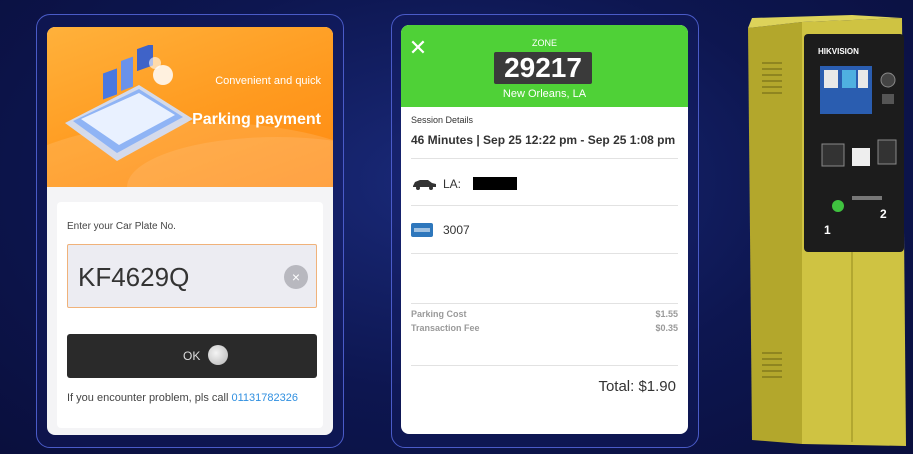 The width and height of the screenshot is (913, 454). I want to click on ticket-slot, so click(867, 198).